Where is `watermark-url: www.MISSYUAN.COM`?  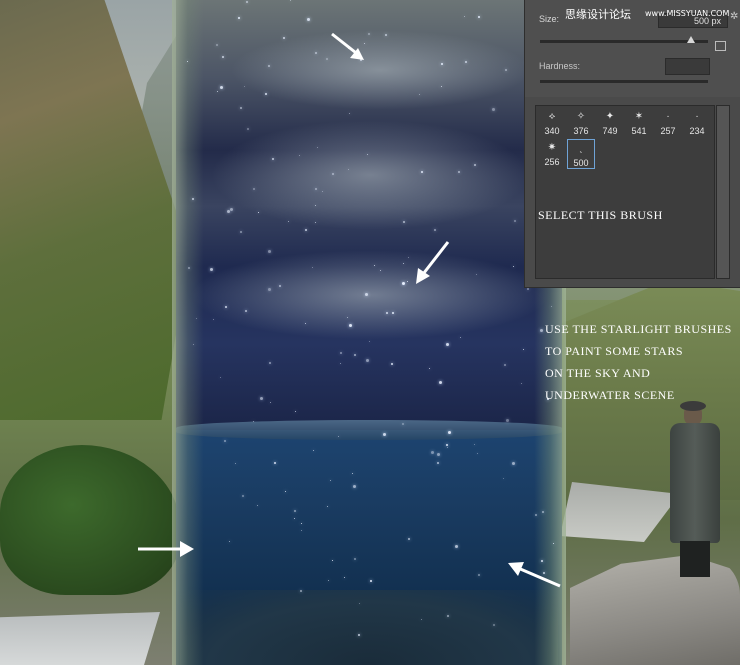
watermark-url: www.MISSYUAN.COM is located at coordinates (687, 13).